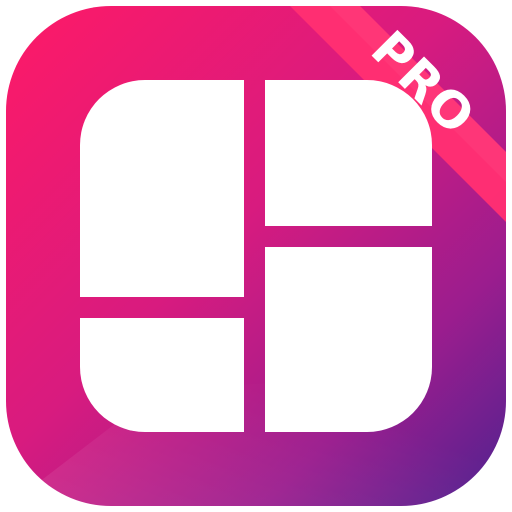 This screenshot has width=512, height=512. I want to click on collage-tile-bottom-left, so click(162, 375).